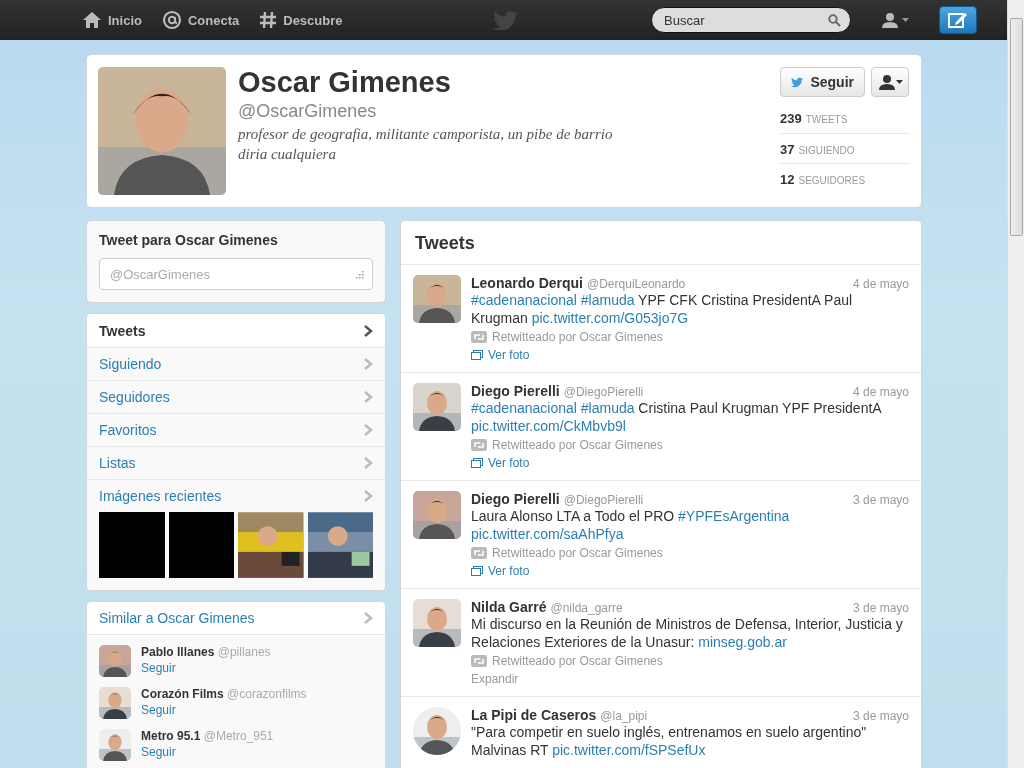 This screenshot has height=768, width=1024. Describe the element at coordinates (631, 525) in the screenshot. I see `tweet-text: Laura Alonso LTA a Todo el PRO #YPFEsArgentina pic.twitter.com/saAhPfya` at that location.